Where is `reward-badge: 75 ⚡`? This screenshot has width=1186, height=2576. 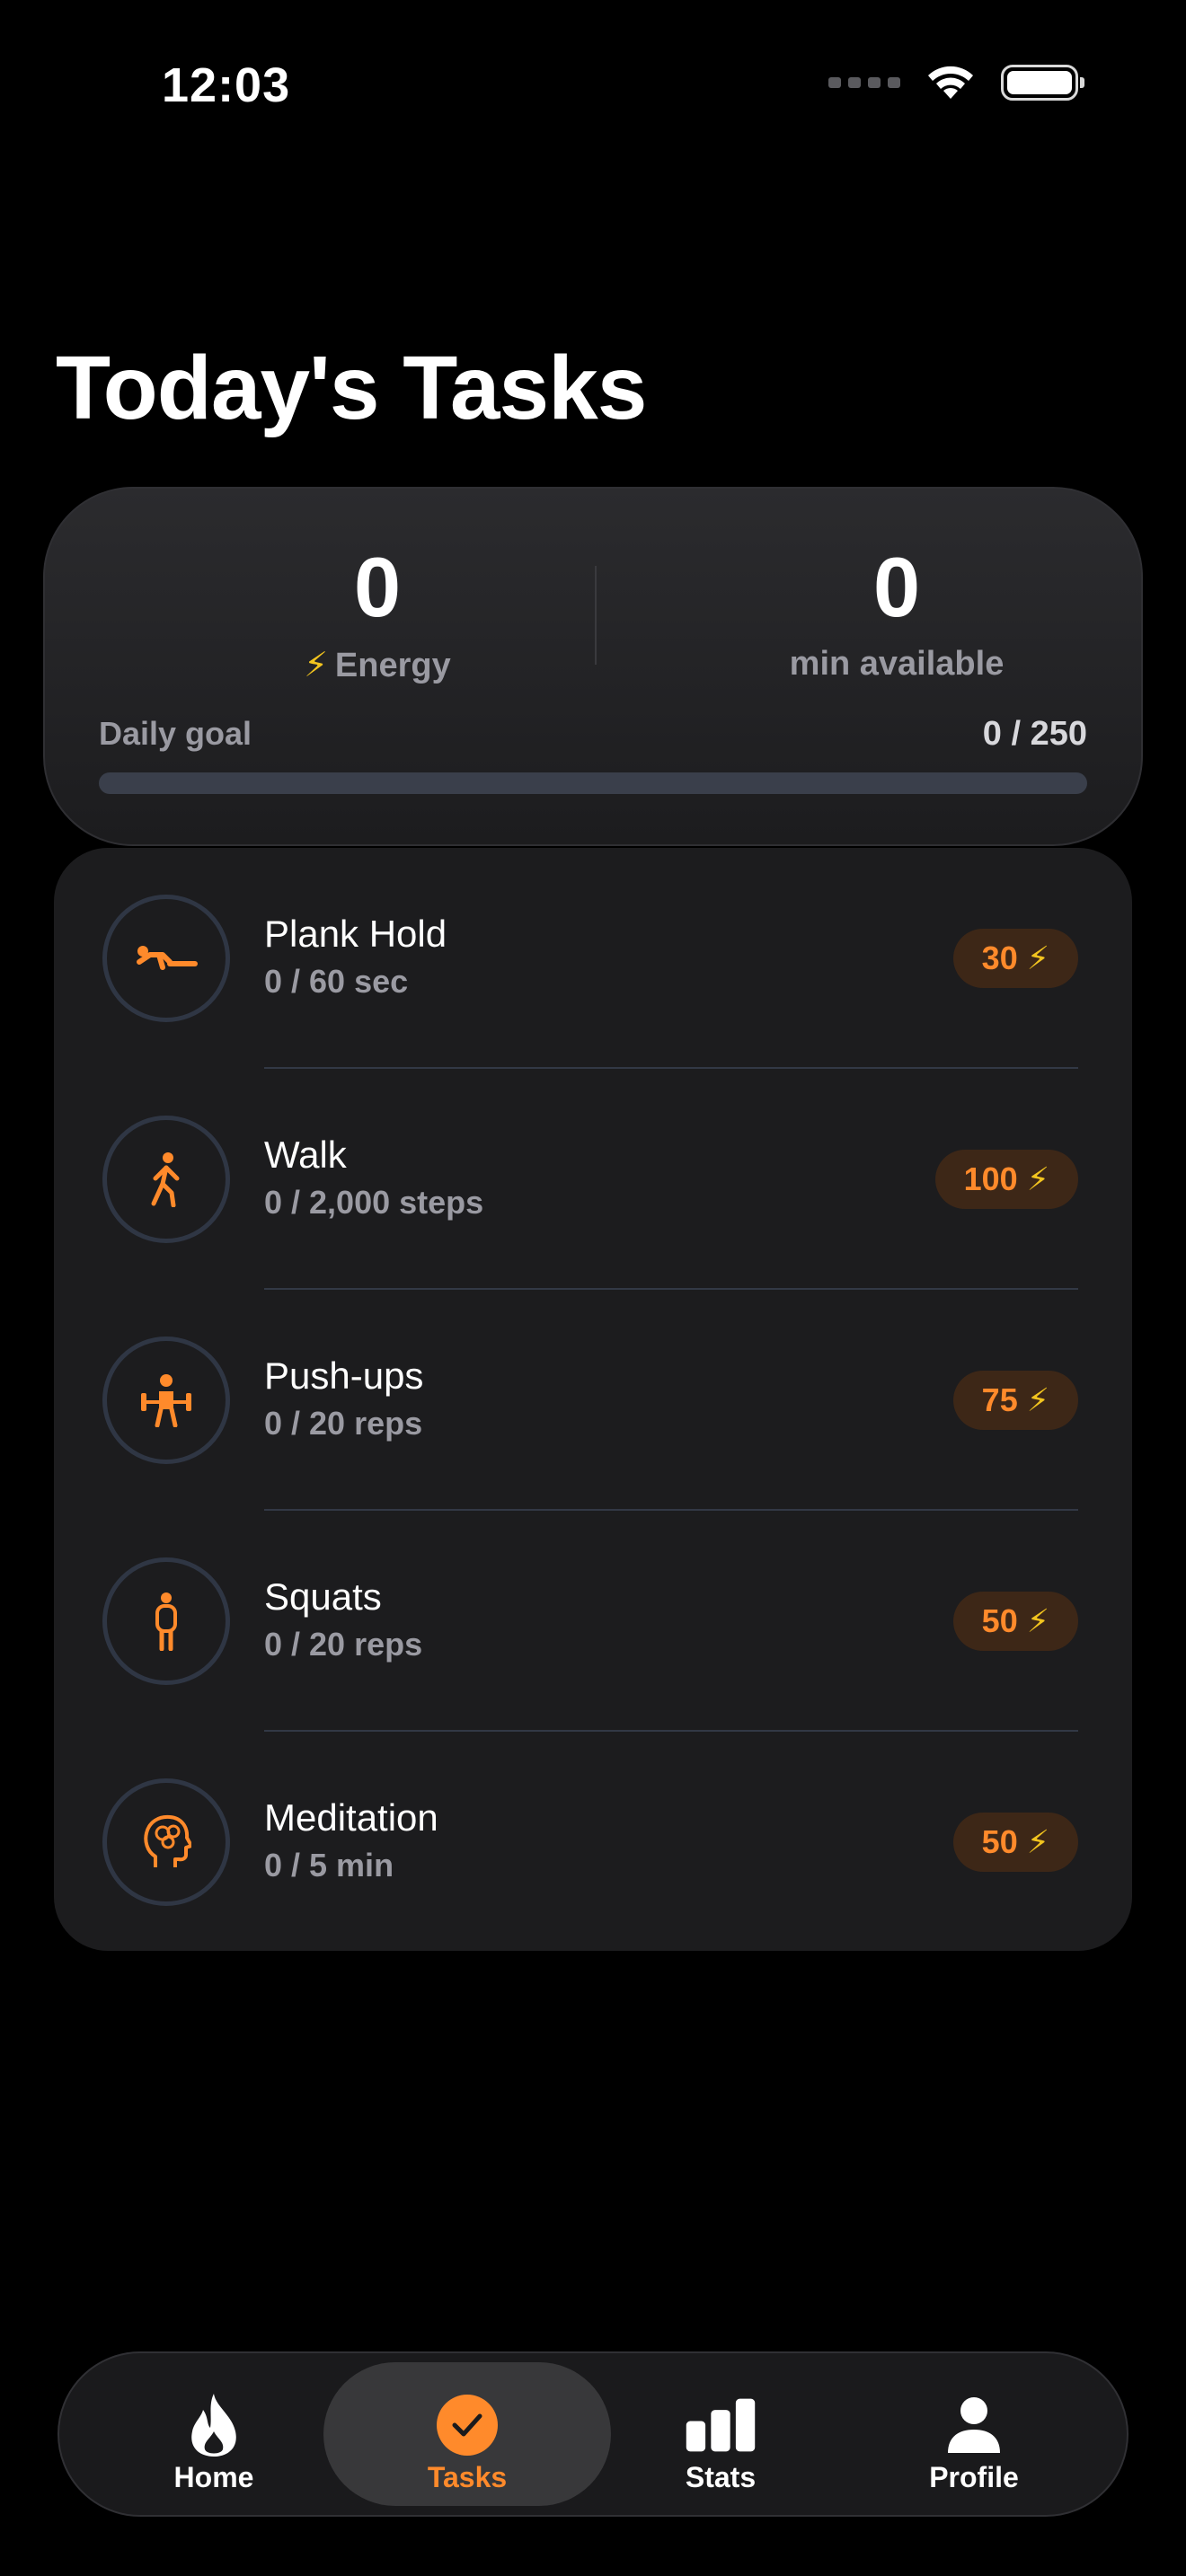 reward-badge: 75 ⚡ is located at coordinates (1015, 1400).